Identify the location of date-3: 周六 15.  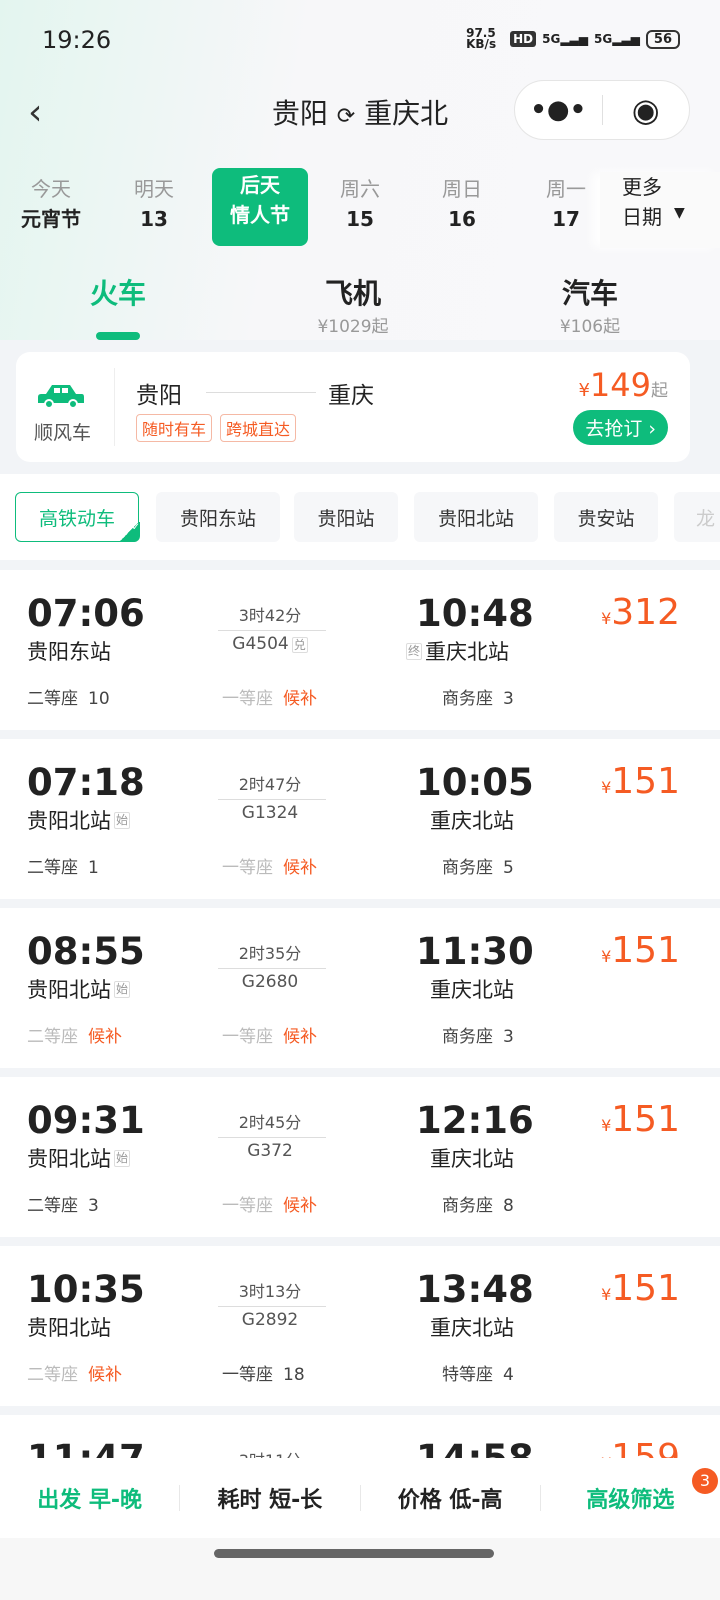
(360, 204).